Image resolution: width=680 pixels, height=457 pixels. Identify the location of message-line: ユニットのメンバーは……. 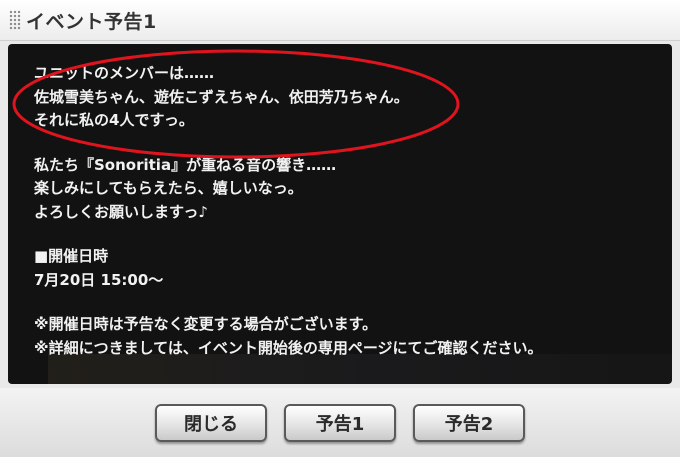
(124, 73).